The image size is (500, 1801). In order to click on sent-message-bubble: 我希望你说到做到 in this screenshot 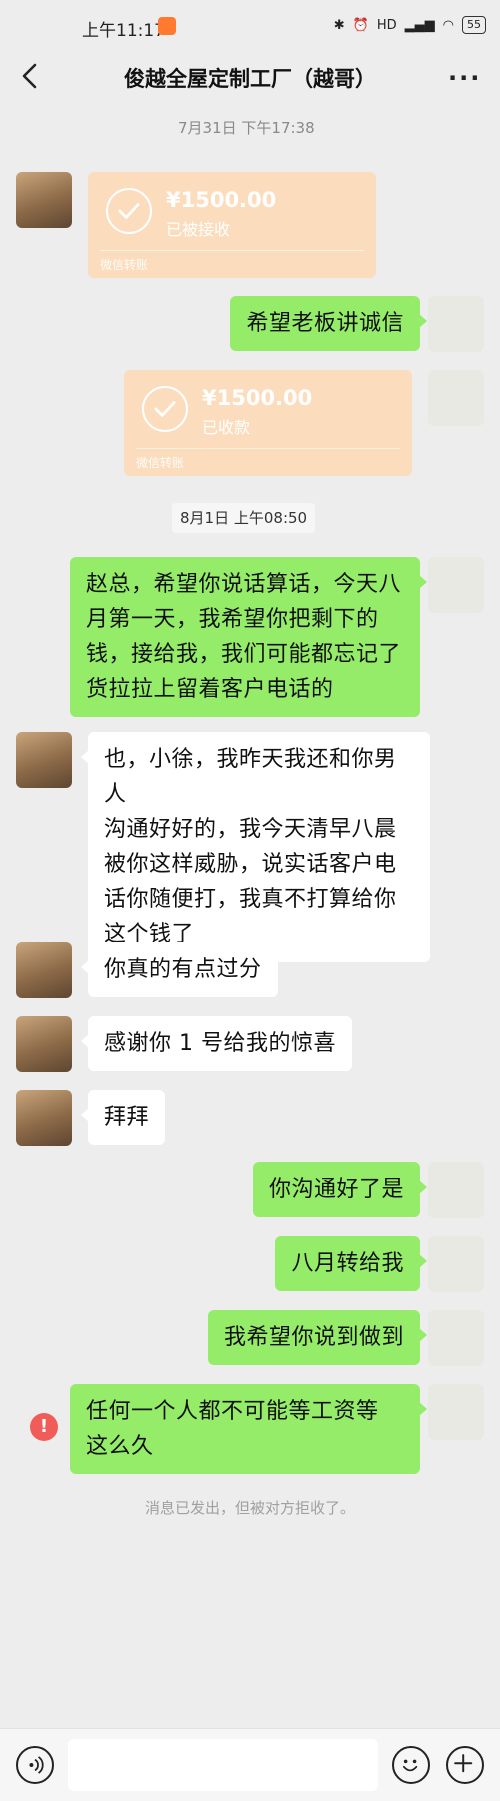, I will do `click(317, 1337)`.